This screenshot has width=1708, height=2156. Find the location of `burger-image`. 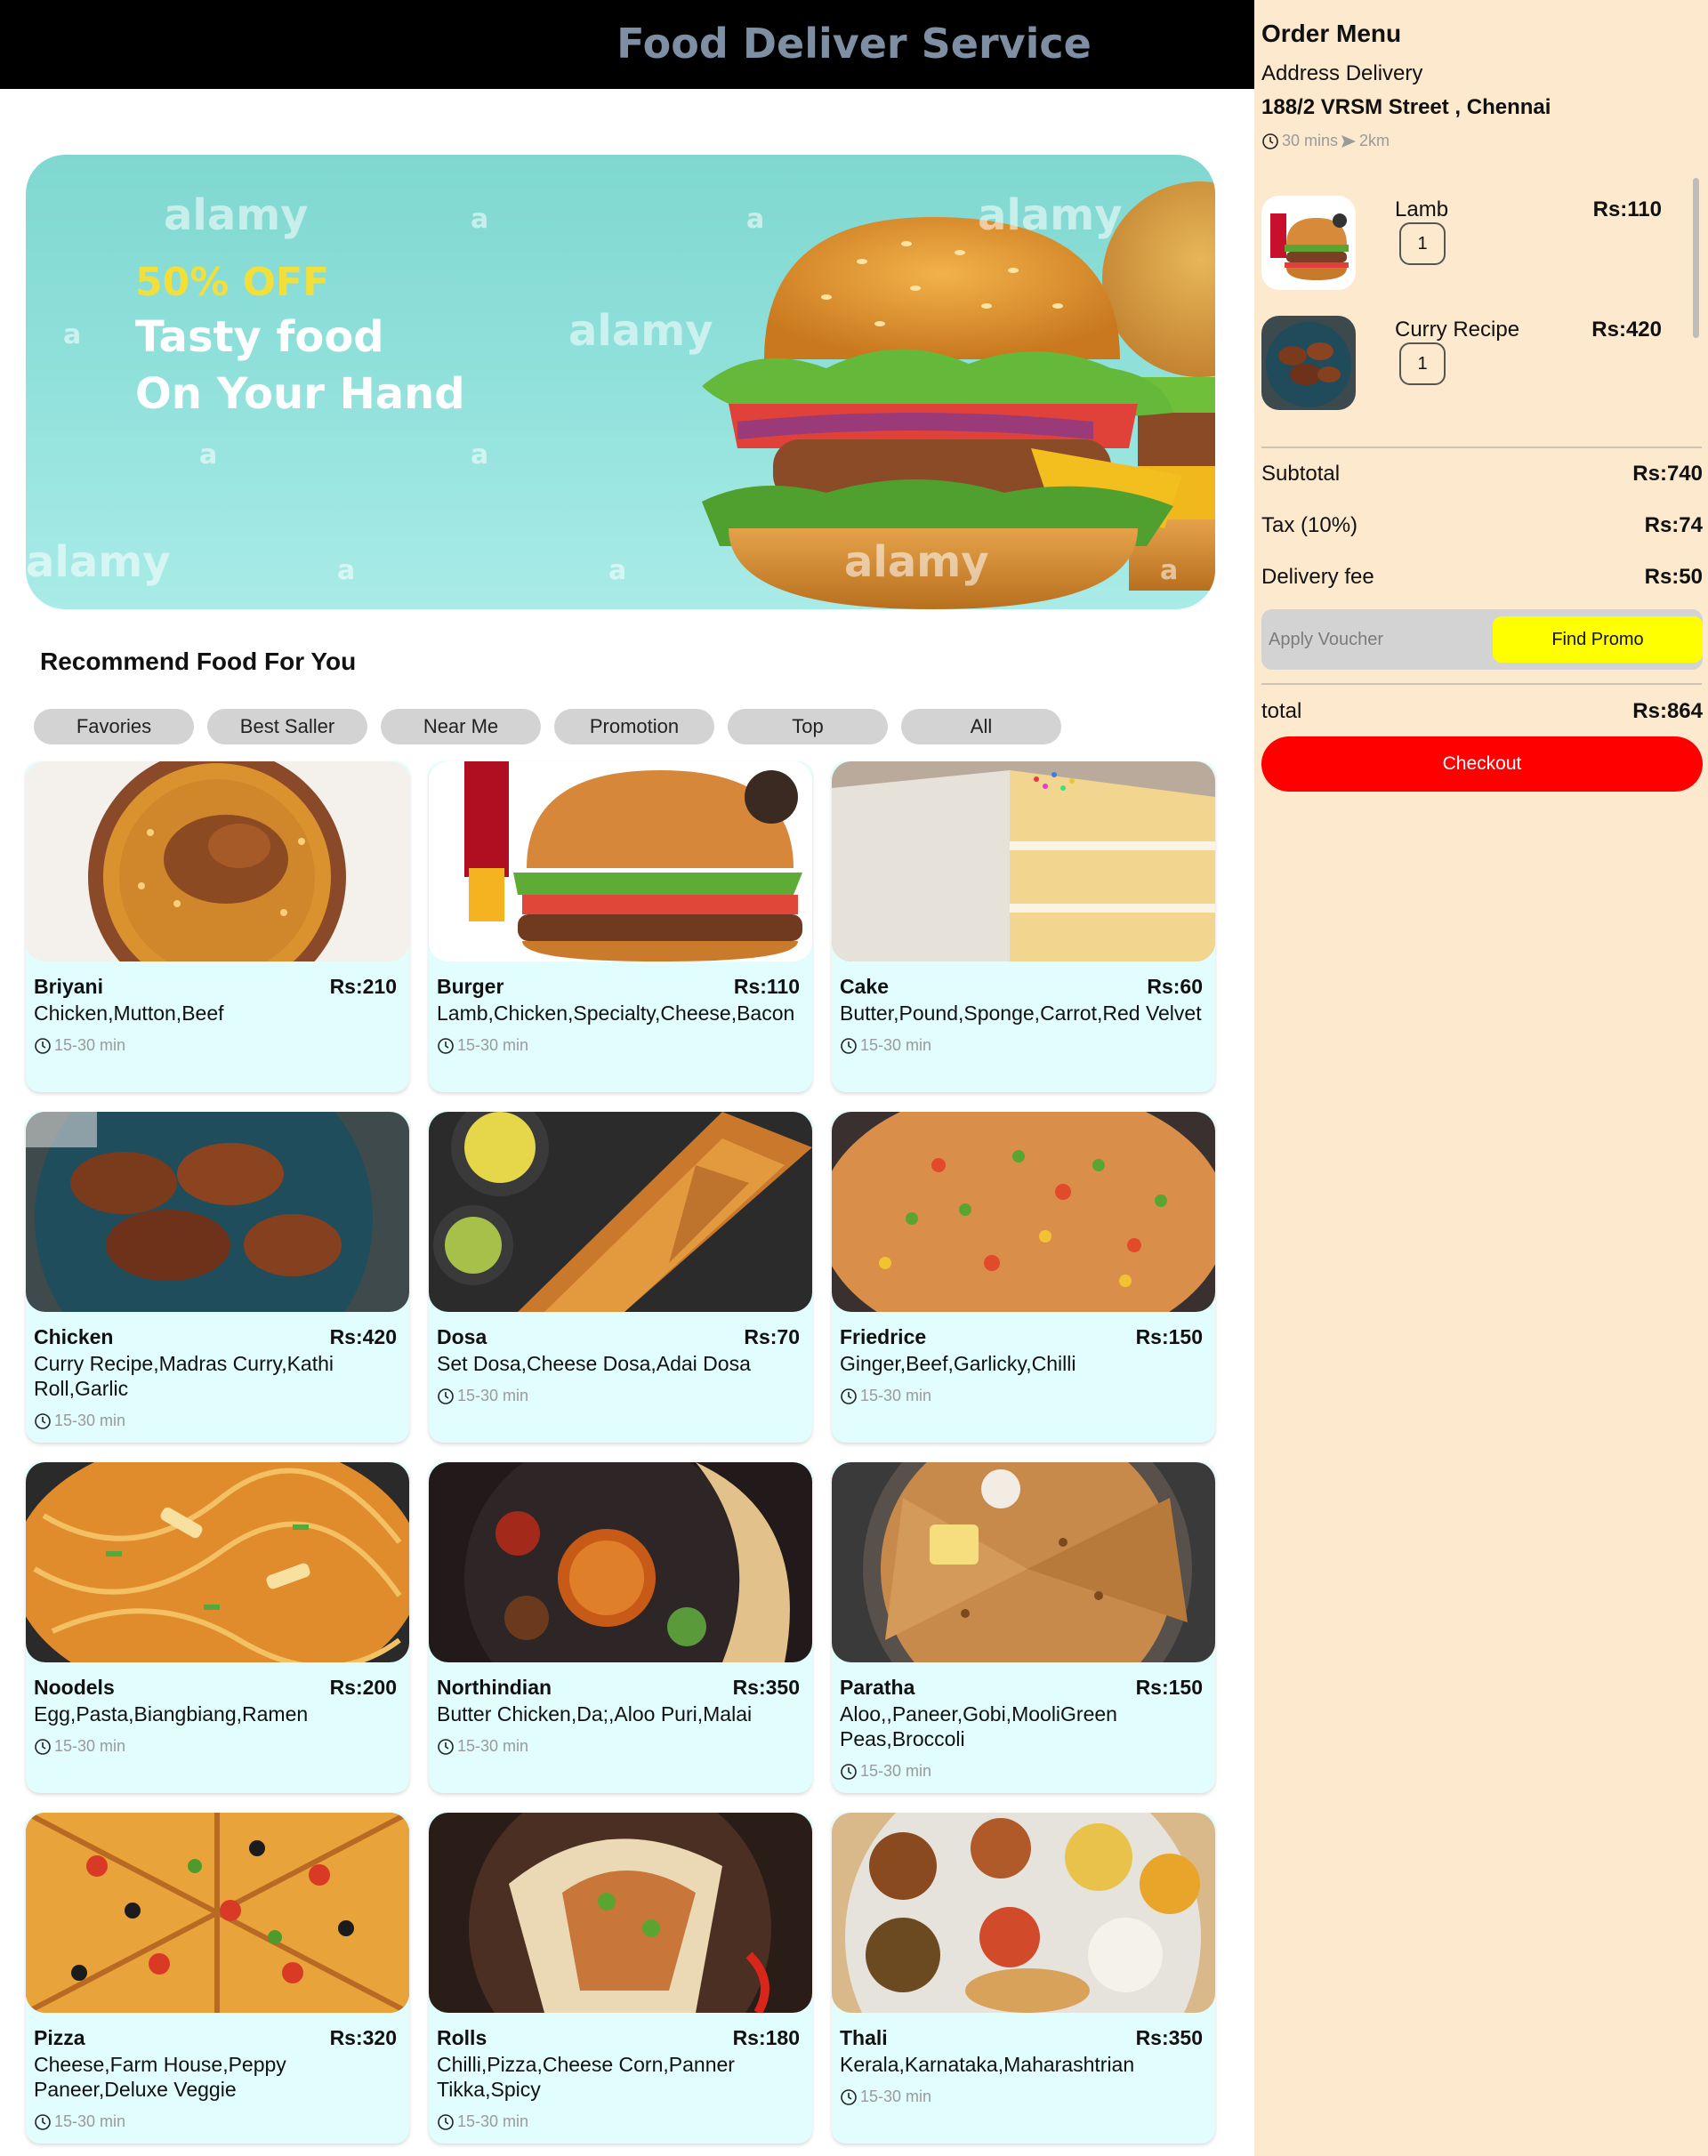

burger-image is located at coordinates (620, 861).